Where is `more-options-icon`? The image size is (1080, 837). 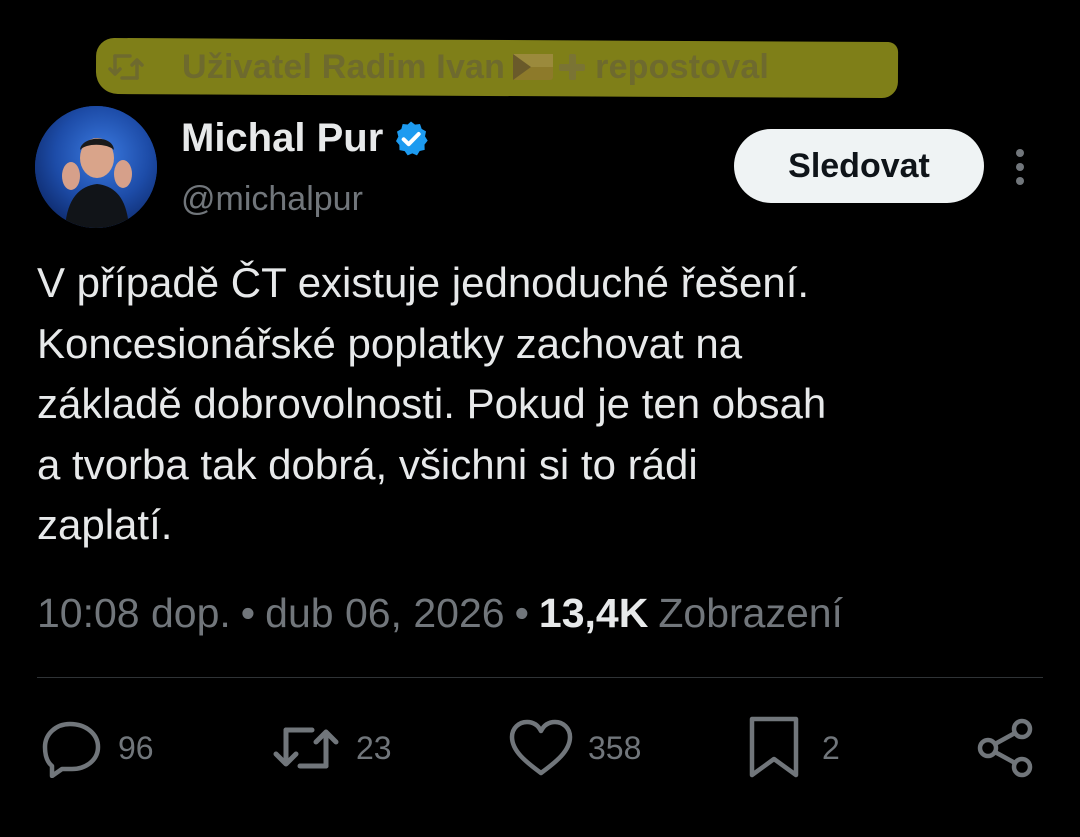
more-options-icon is located at coordinates (1020, 167).